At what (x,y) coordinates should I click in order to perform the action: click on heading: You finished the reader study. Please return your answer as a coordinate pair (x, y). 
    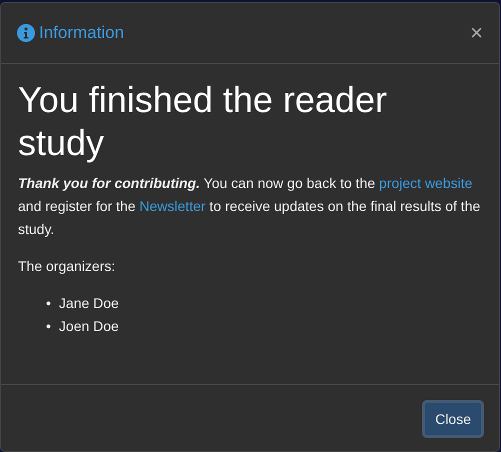
    Looking at the image, I should click on (203, 121).